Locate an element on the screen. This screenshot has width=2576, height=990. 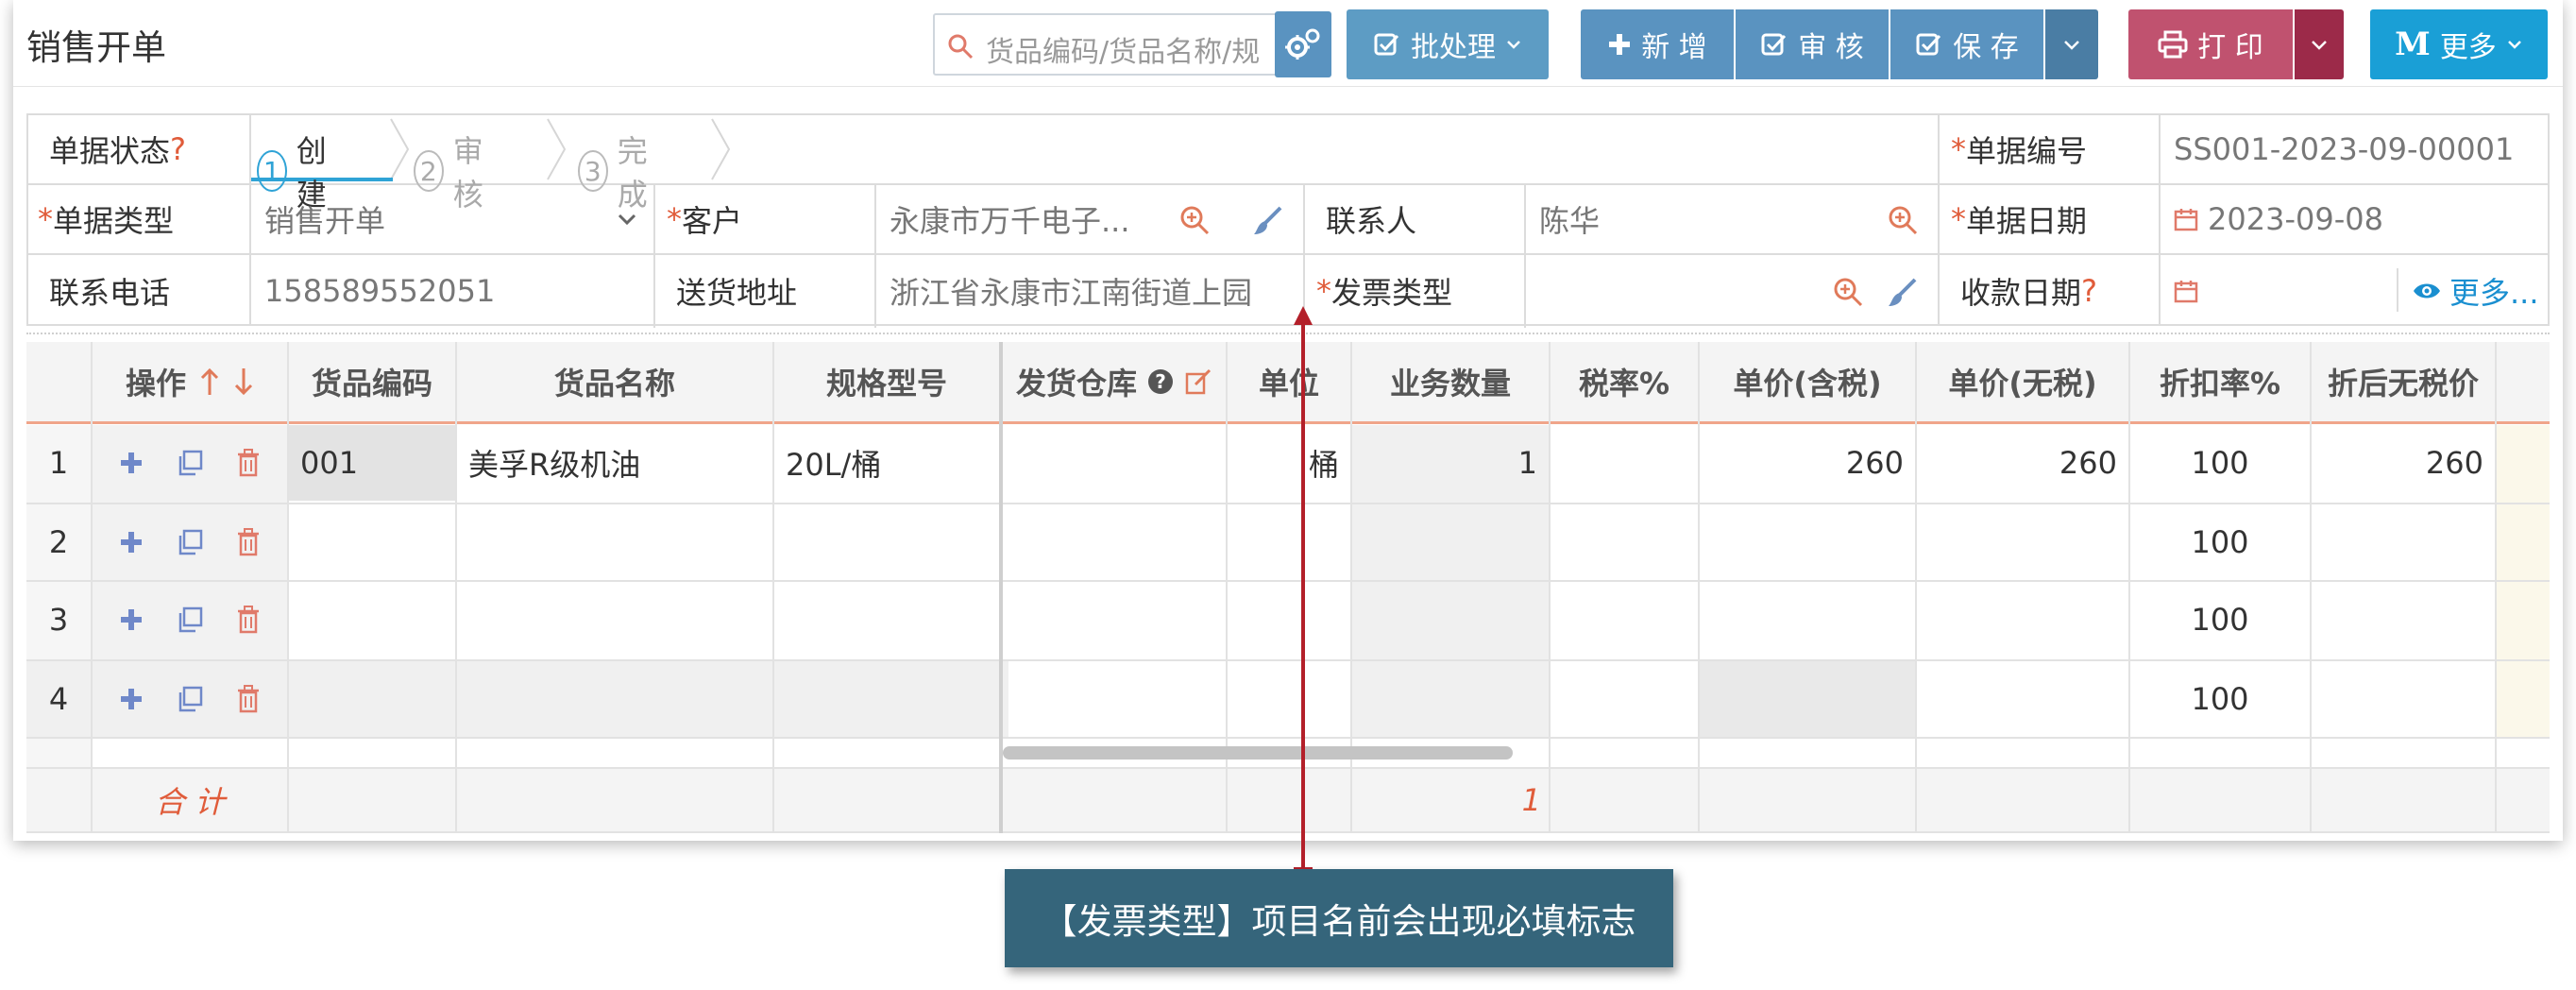
invoice-required-callout: 【发票类型】项目名前会出现必填标志 is located at coordinates (1339, 918).